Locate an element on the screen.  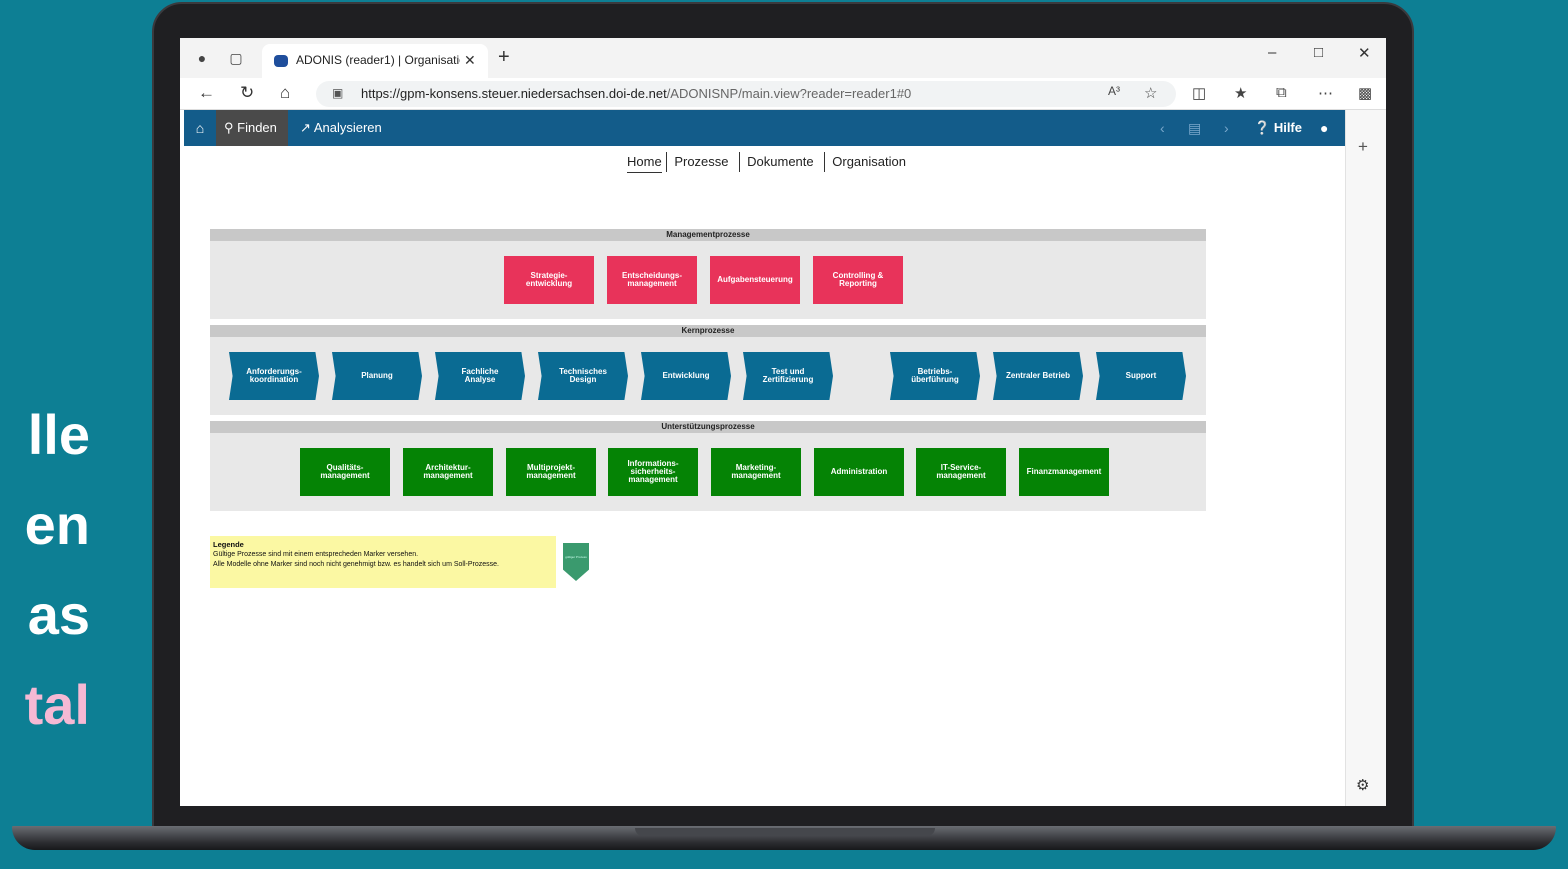
process-entscheidungsmanagement: Entscheidungs- management is located at coordinates (652, 280).